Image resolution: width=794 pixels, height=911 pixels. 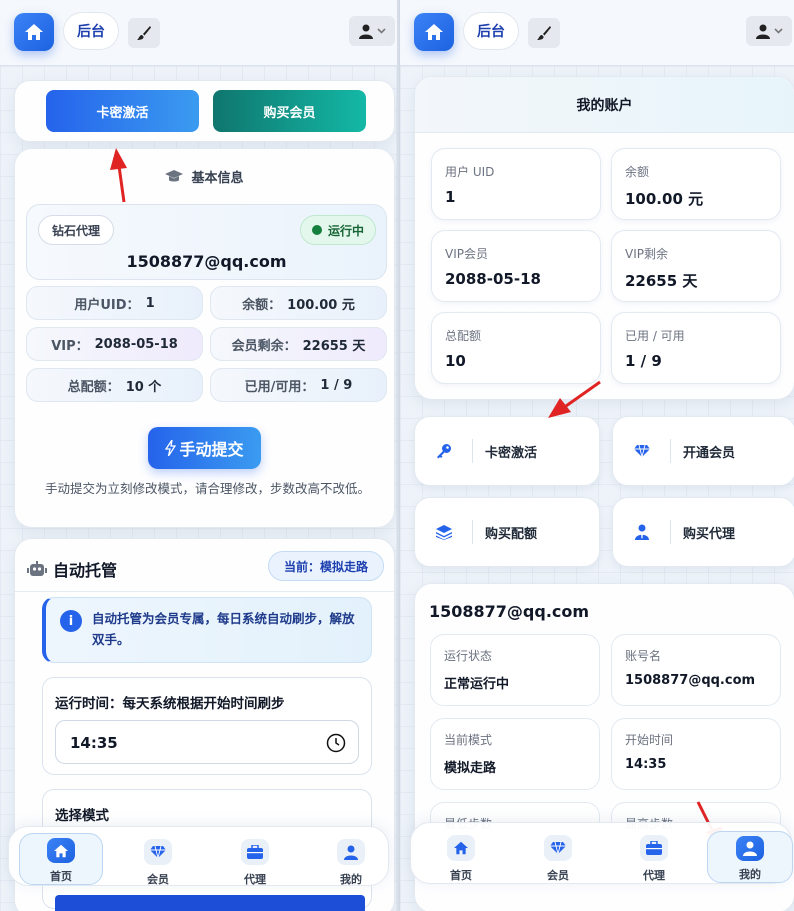 I want to click on manual-submit-note: 手动提交为立刻修改模式，请合理修改，步数改高不改低。, so click(x=207, y=488).